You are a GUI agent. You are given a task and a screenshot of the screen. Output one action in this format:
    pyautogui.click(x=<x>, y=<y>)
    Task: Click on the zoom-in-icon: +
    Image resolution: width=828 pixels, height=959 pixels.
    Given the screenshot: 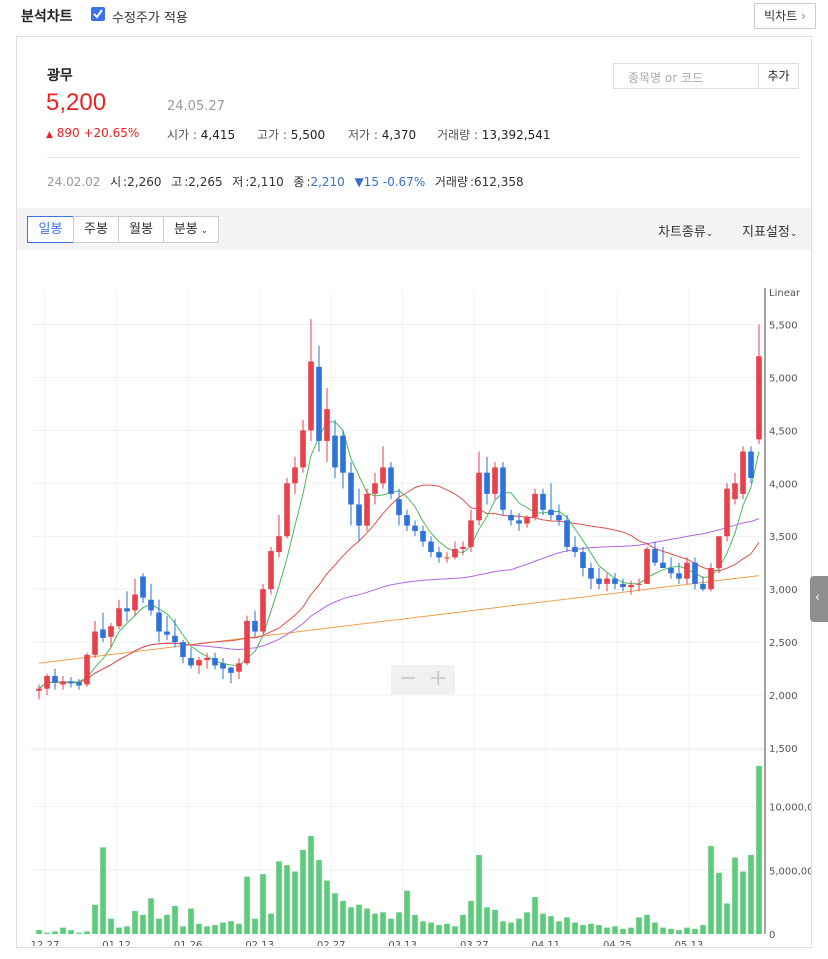 What is the action you would take?
    pyautogui.click(x=438, y=678)
    